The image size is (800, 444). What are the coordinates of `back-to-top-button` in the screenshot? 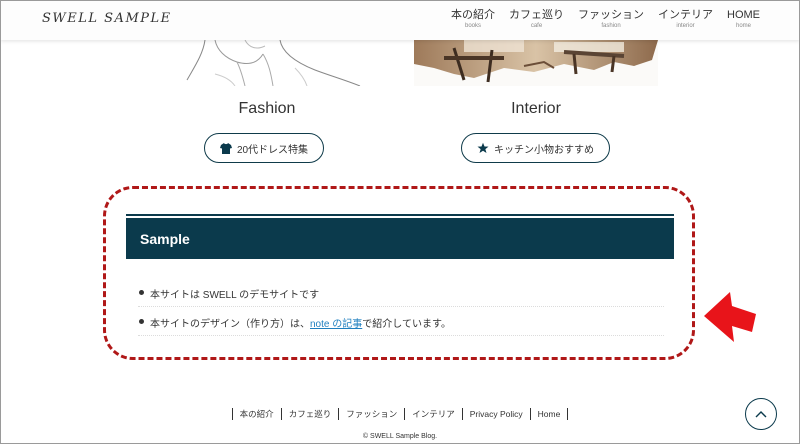 It's located at (761, 414).